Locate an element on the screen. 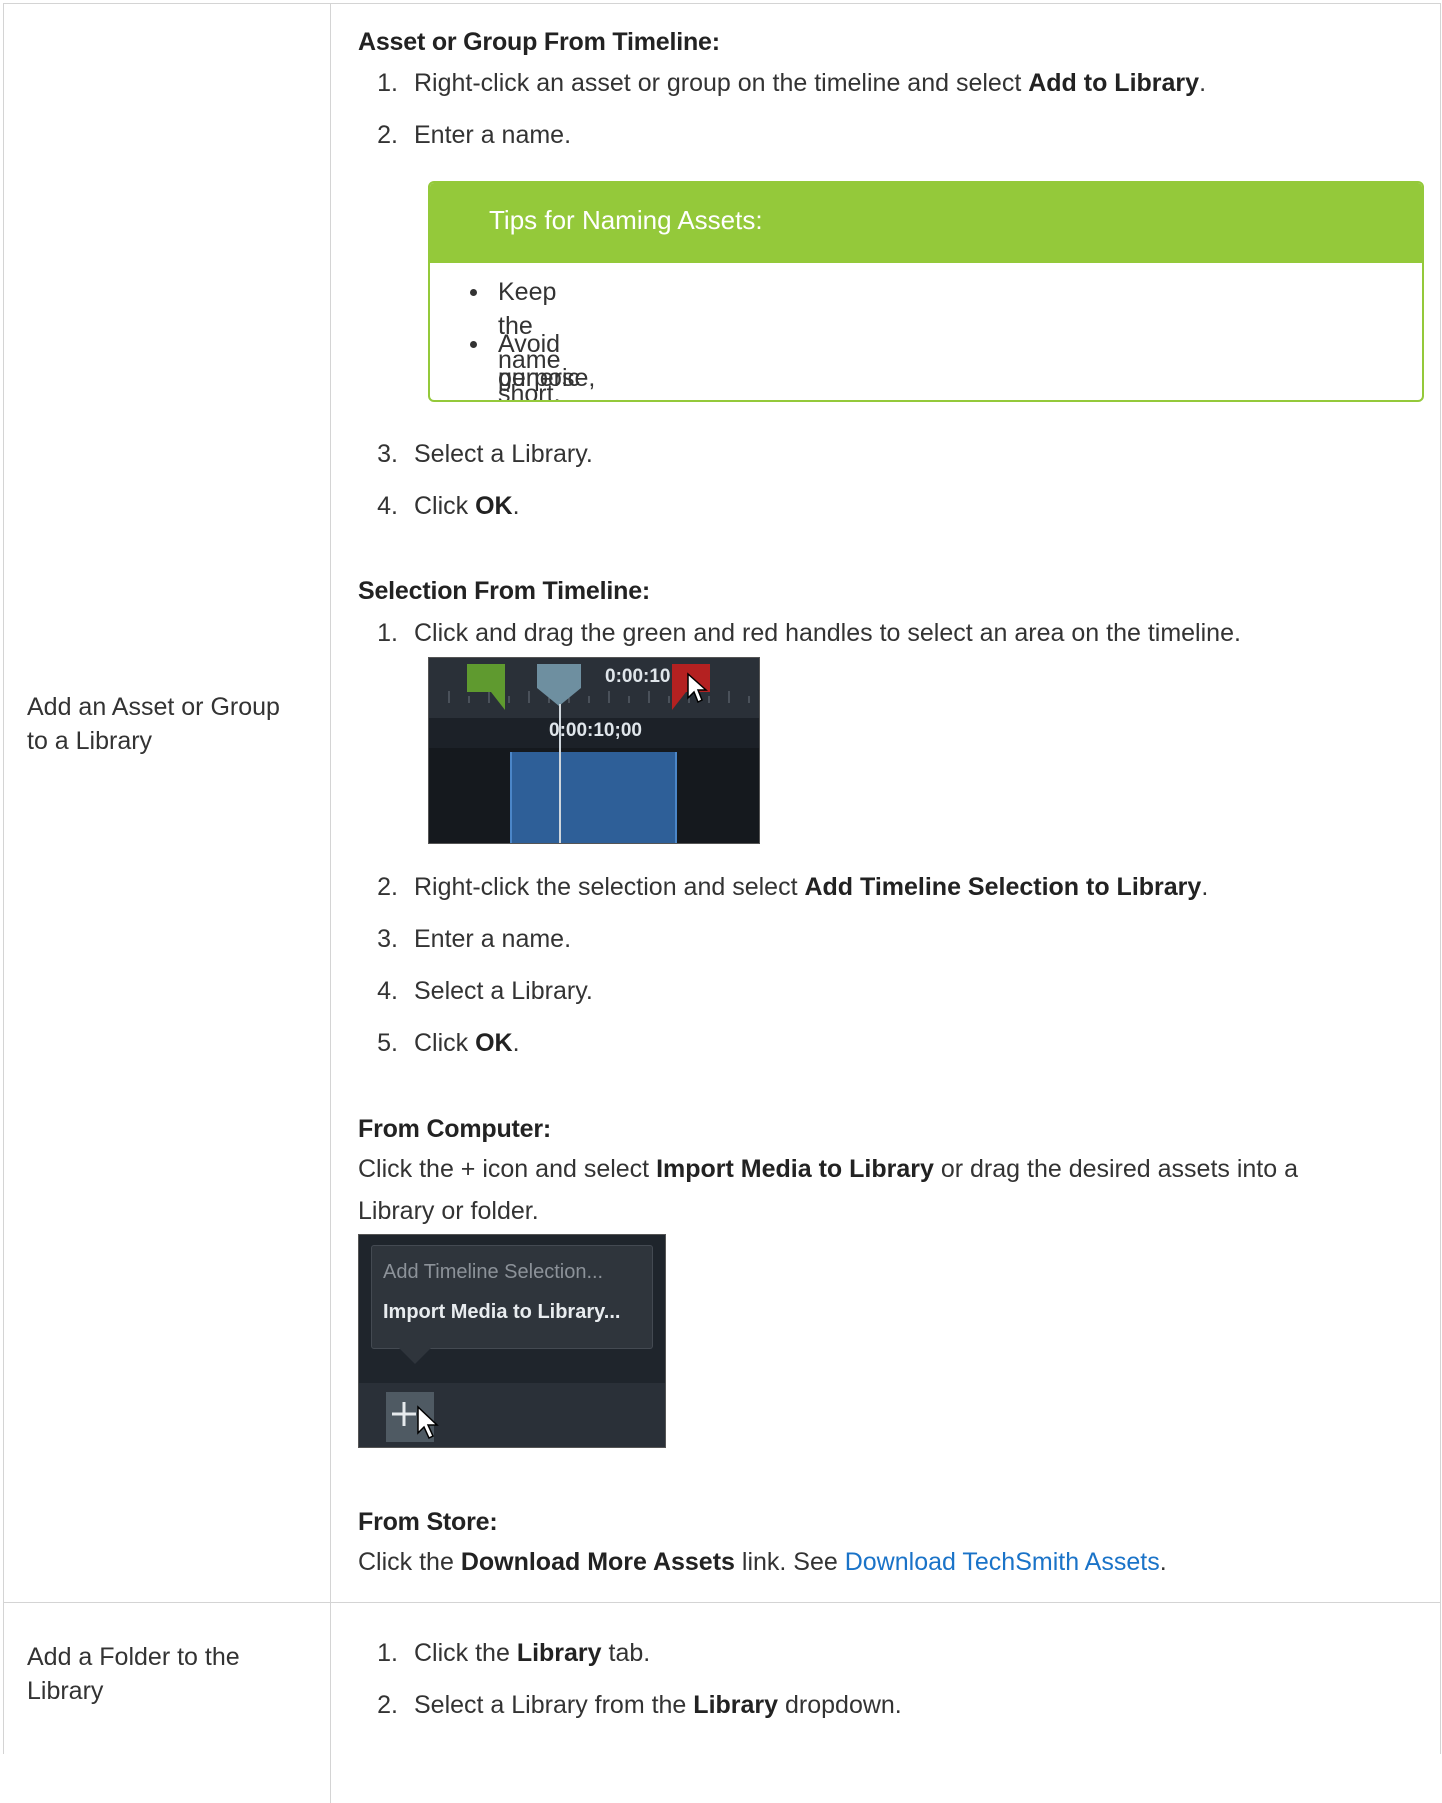 The image size is (1442, 1803). step-text: Right-click the selection and select is located at coordinates (609, 887).